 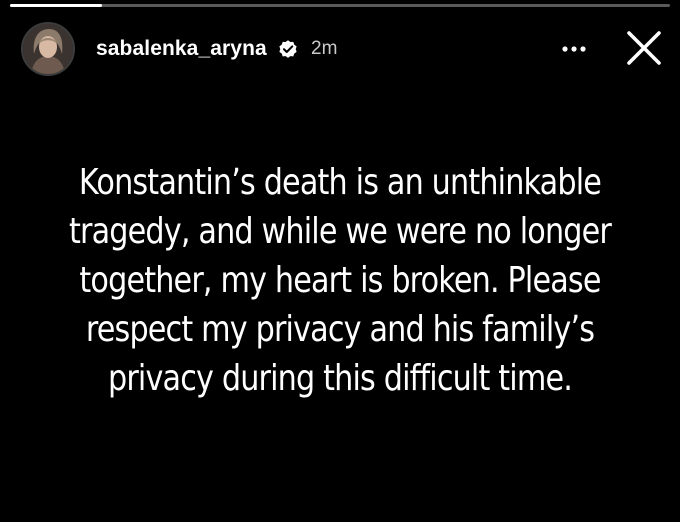 I want to click on story-text-line: Konstantin’s death is an unthinkable, so click(x=340, y=182).